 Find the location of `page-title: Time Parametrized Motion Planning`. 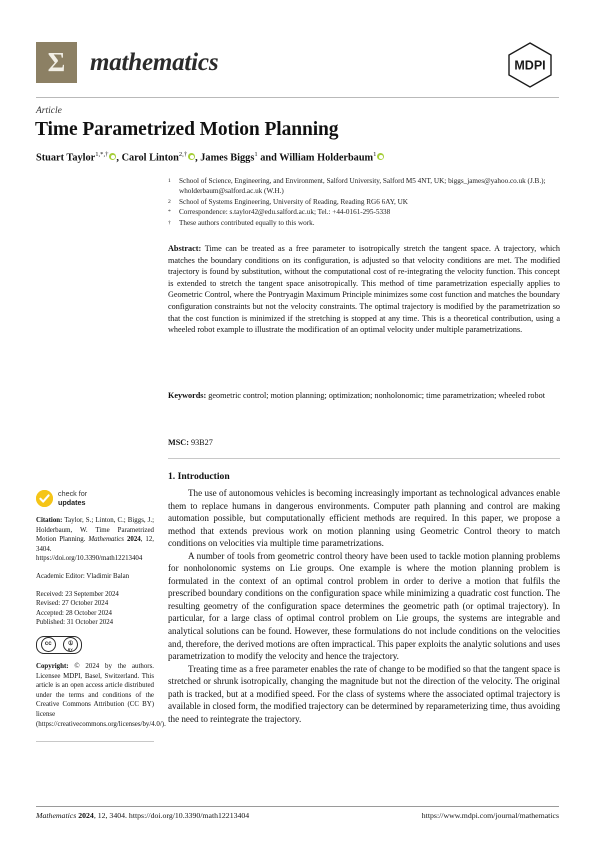

page-title: Time Parametrized Motion Planning is located at coordinates (187, 129).